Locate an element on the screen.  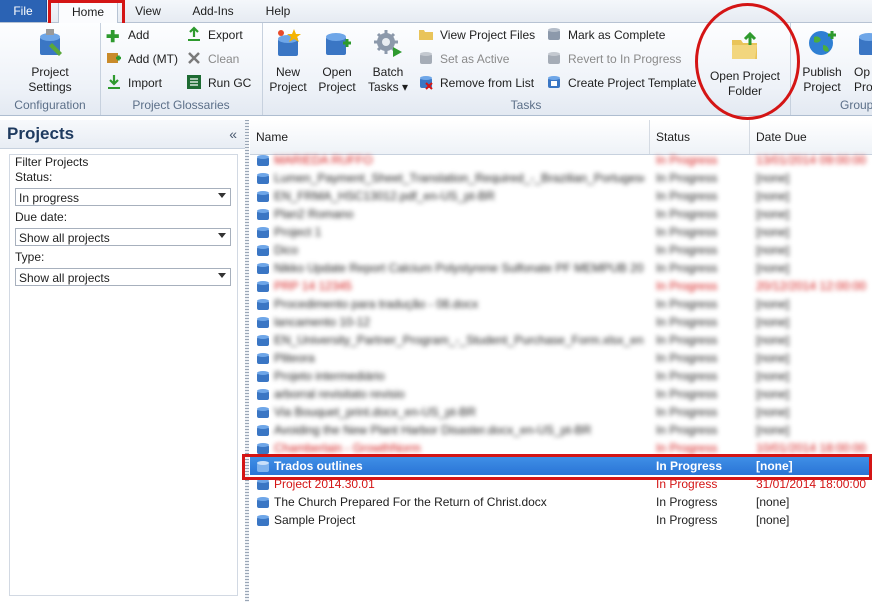
row-name: PRP 14 12345 is located at coordinates (313, 286).